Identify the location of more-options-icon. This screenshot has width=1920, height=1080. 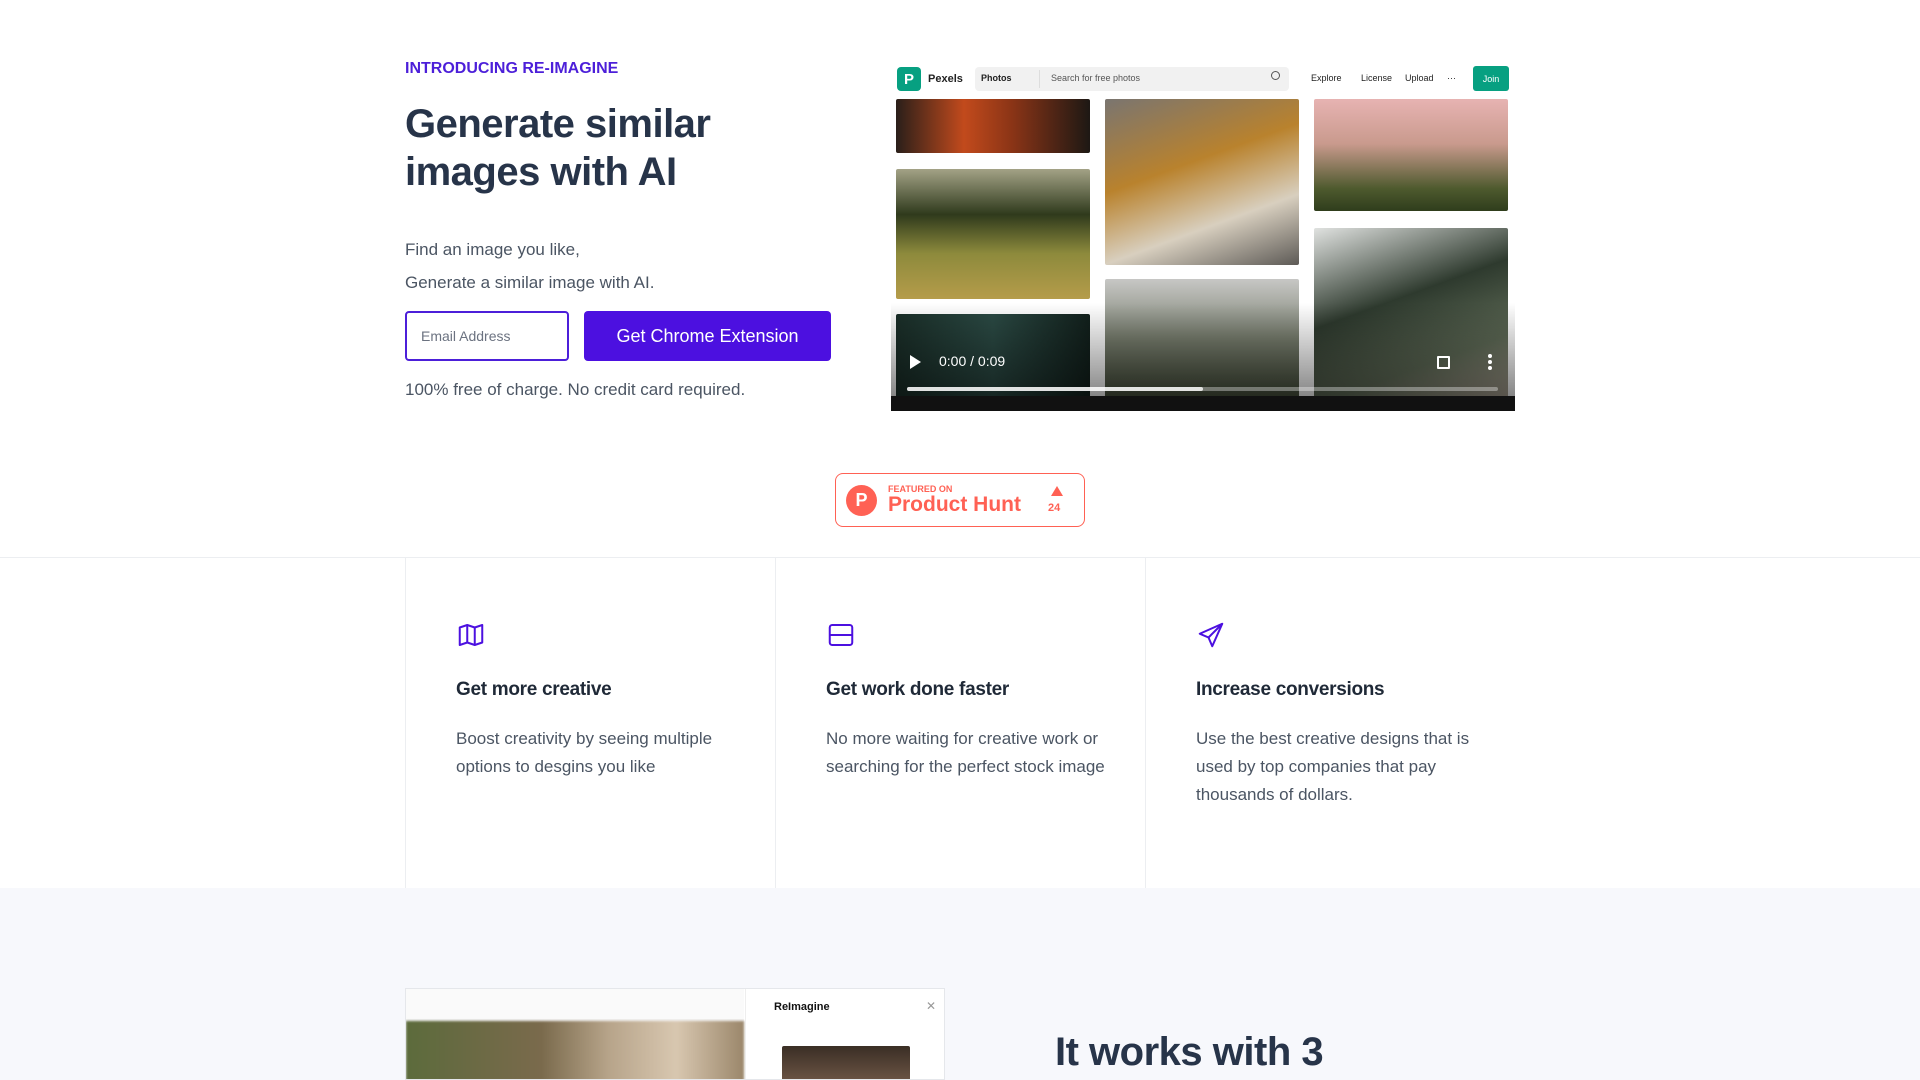
(1490, 362).